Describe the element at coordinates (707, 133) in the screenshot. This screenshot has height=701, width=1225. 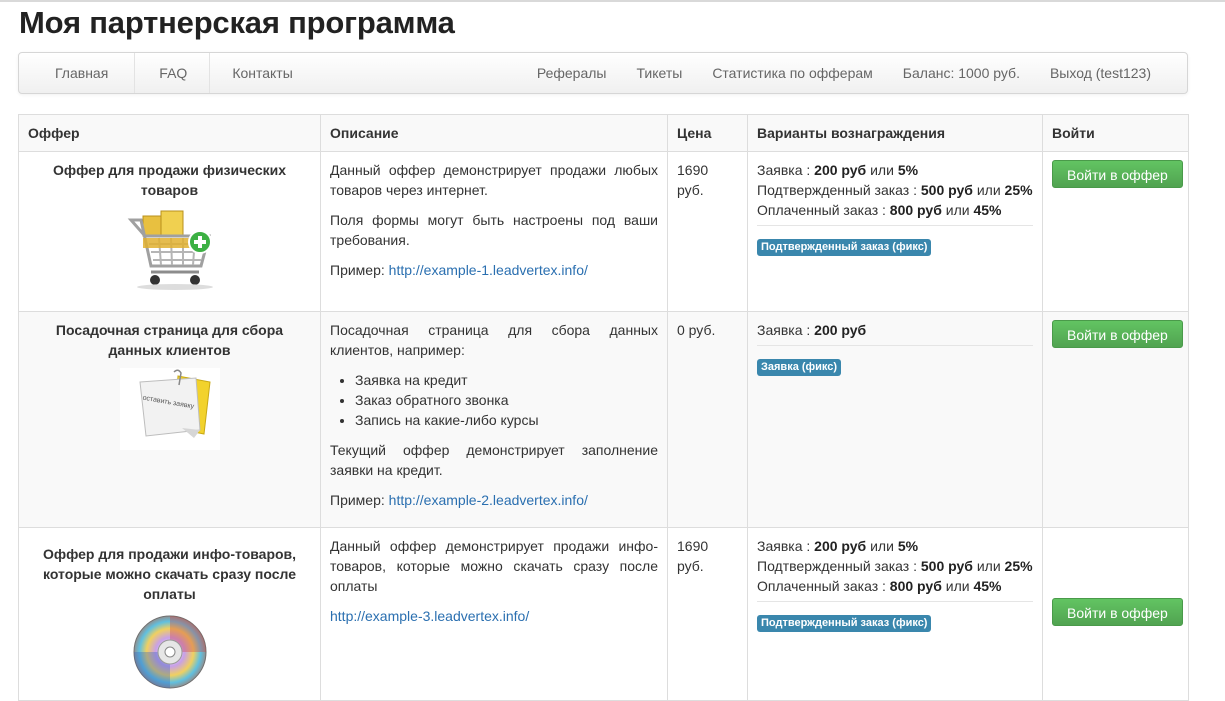
I see `col-header-price: Цена` at that location.